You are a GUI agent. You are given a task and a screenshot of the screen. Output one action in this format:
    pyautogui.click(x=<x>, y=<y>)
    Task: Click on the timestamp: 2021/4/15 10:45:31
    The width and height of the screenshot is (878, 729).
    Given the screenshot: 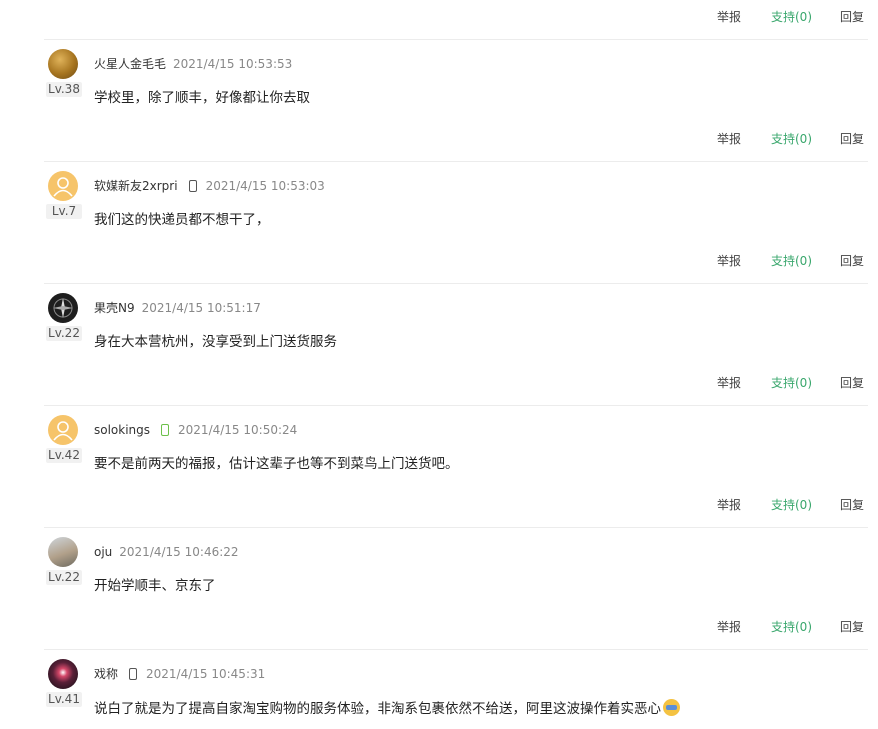 What is the action you would take?
    pyautogui.click(x=206, y=674)
    